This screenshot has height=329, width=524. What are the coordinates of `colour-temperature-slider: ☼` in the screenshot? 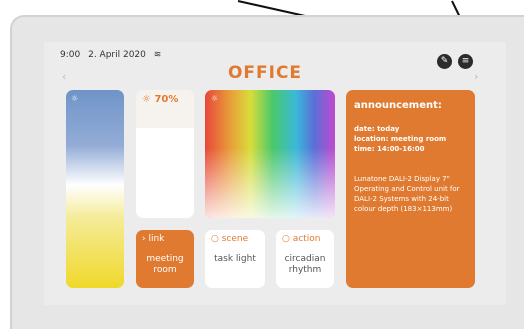 It's located at (95, 189).